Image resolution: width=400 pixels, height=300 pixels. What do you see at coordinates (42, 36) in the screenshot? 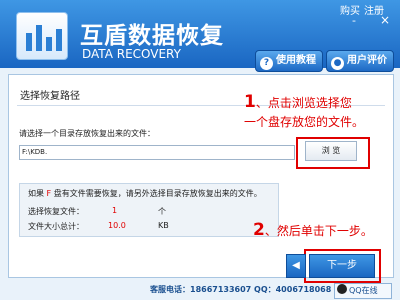
I see `app-logo-icon` at bounding box center [42, 36].